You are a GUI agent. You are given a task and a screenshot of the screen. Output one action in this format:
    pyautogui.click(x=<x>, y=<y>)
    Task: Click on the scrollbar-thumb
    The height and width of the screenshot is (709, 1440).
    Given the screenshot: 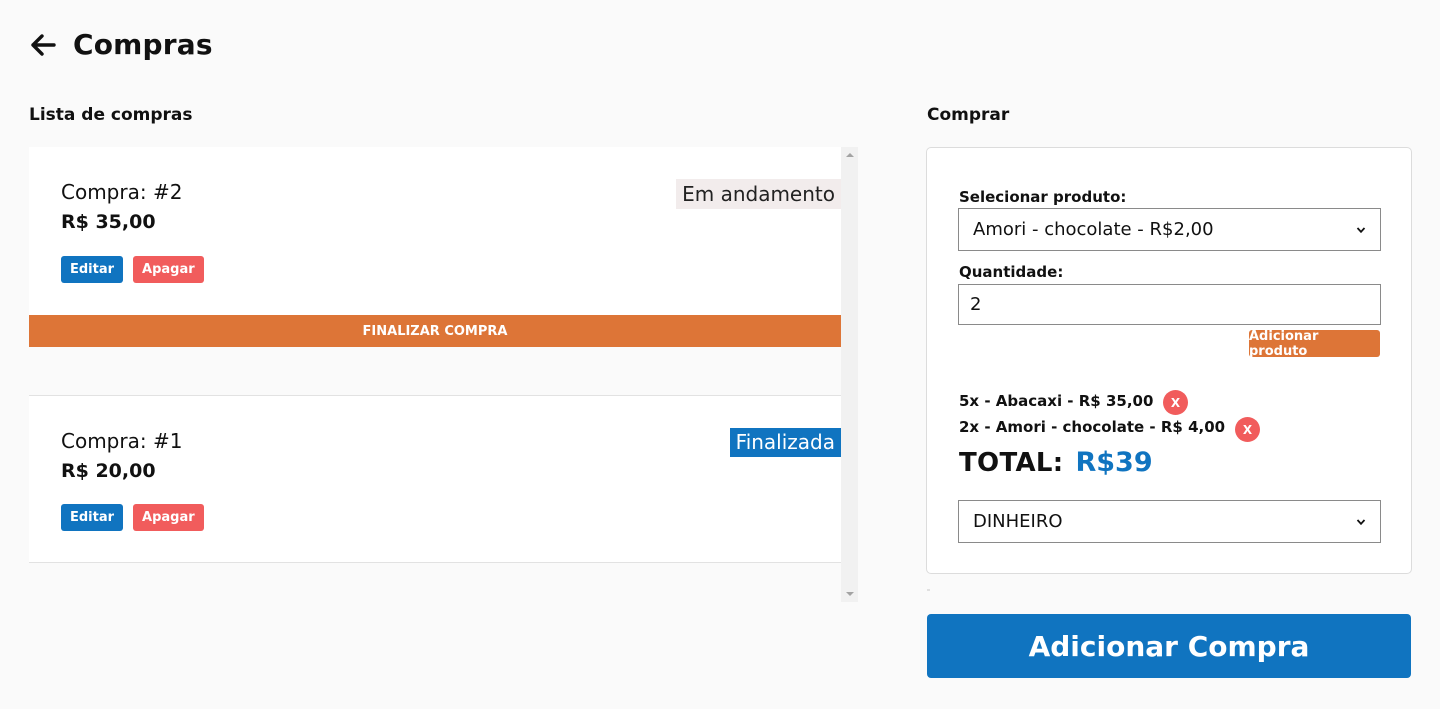 What is the action you would take?
    pyautogui.click(x=849, y=374)
    